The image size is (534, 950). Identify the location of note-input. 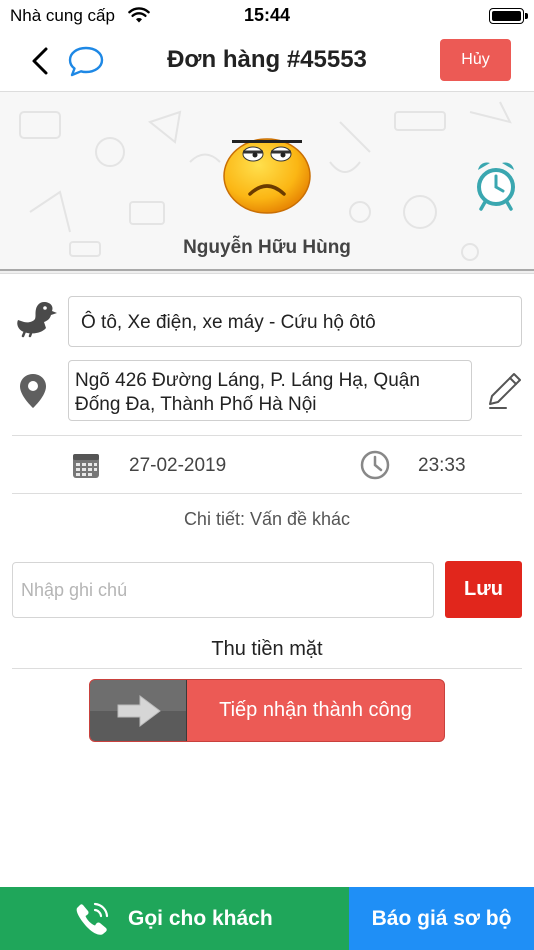
(223, 590).